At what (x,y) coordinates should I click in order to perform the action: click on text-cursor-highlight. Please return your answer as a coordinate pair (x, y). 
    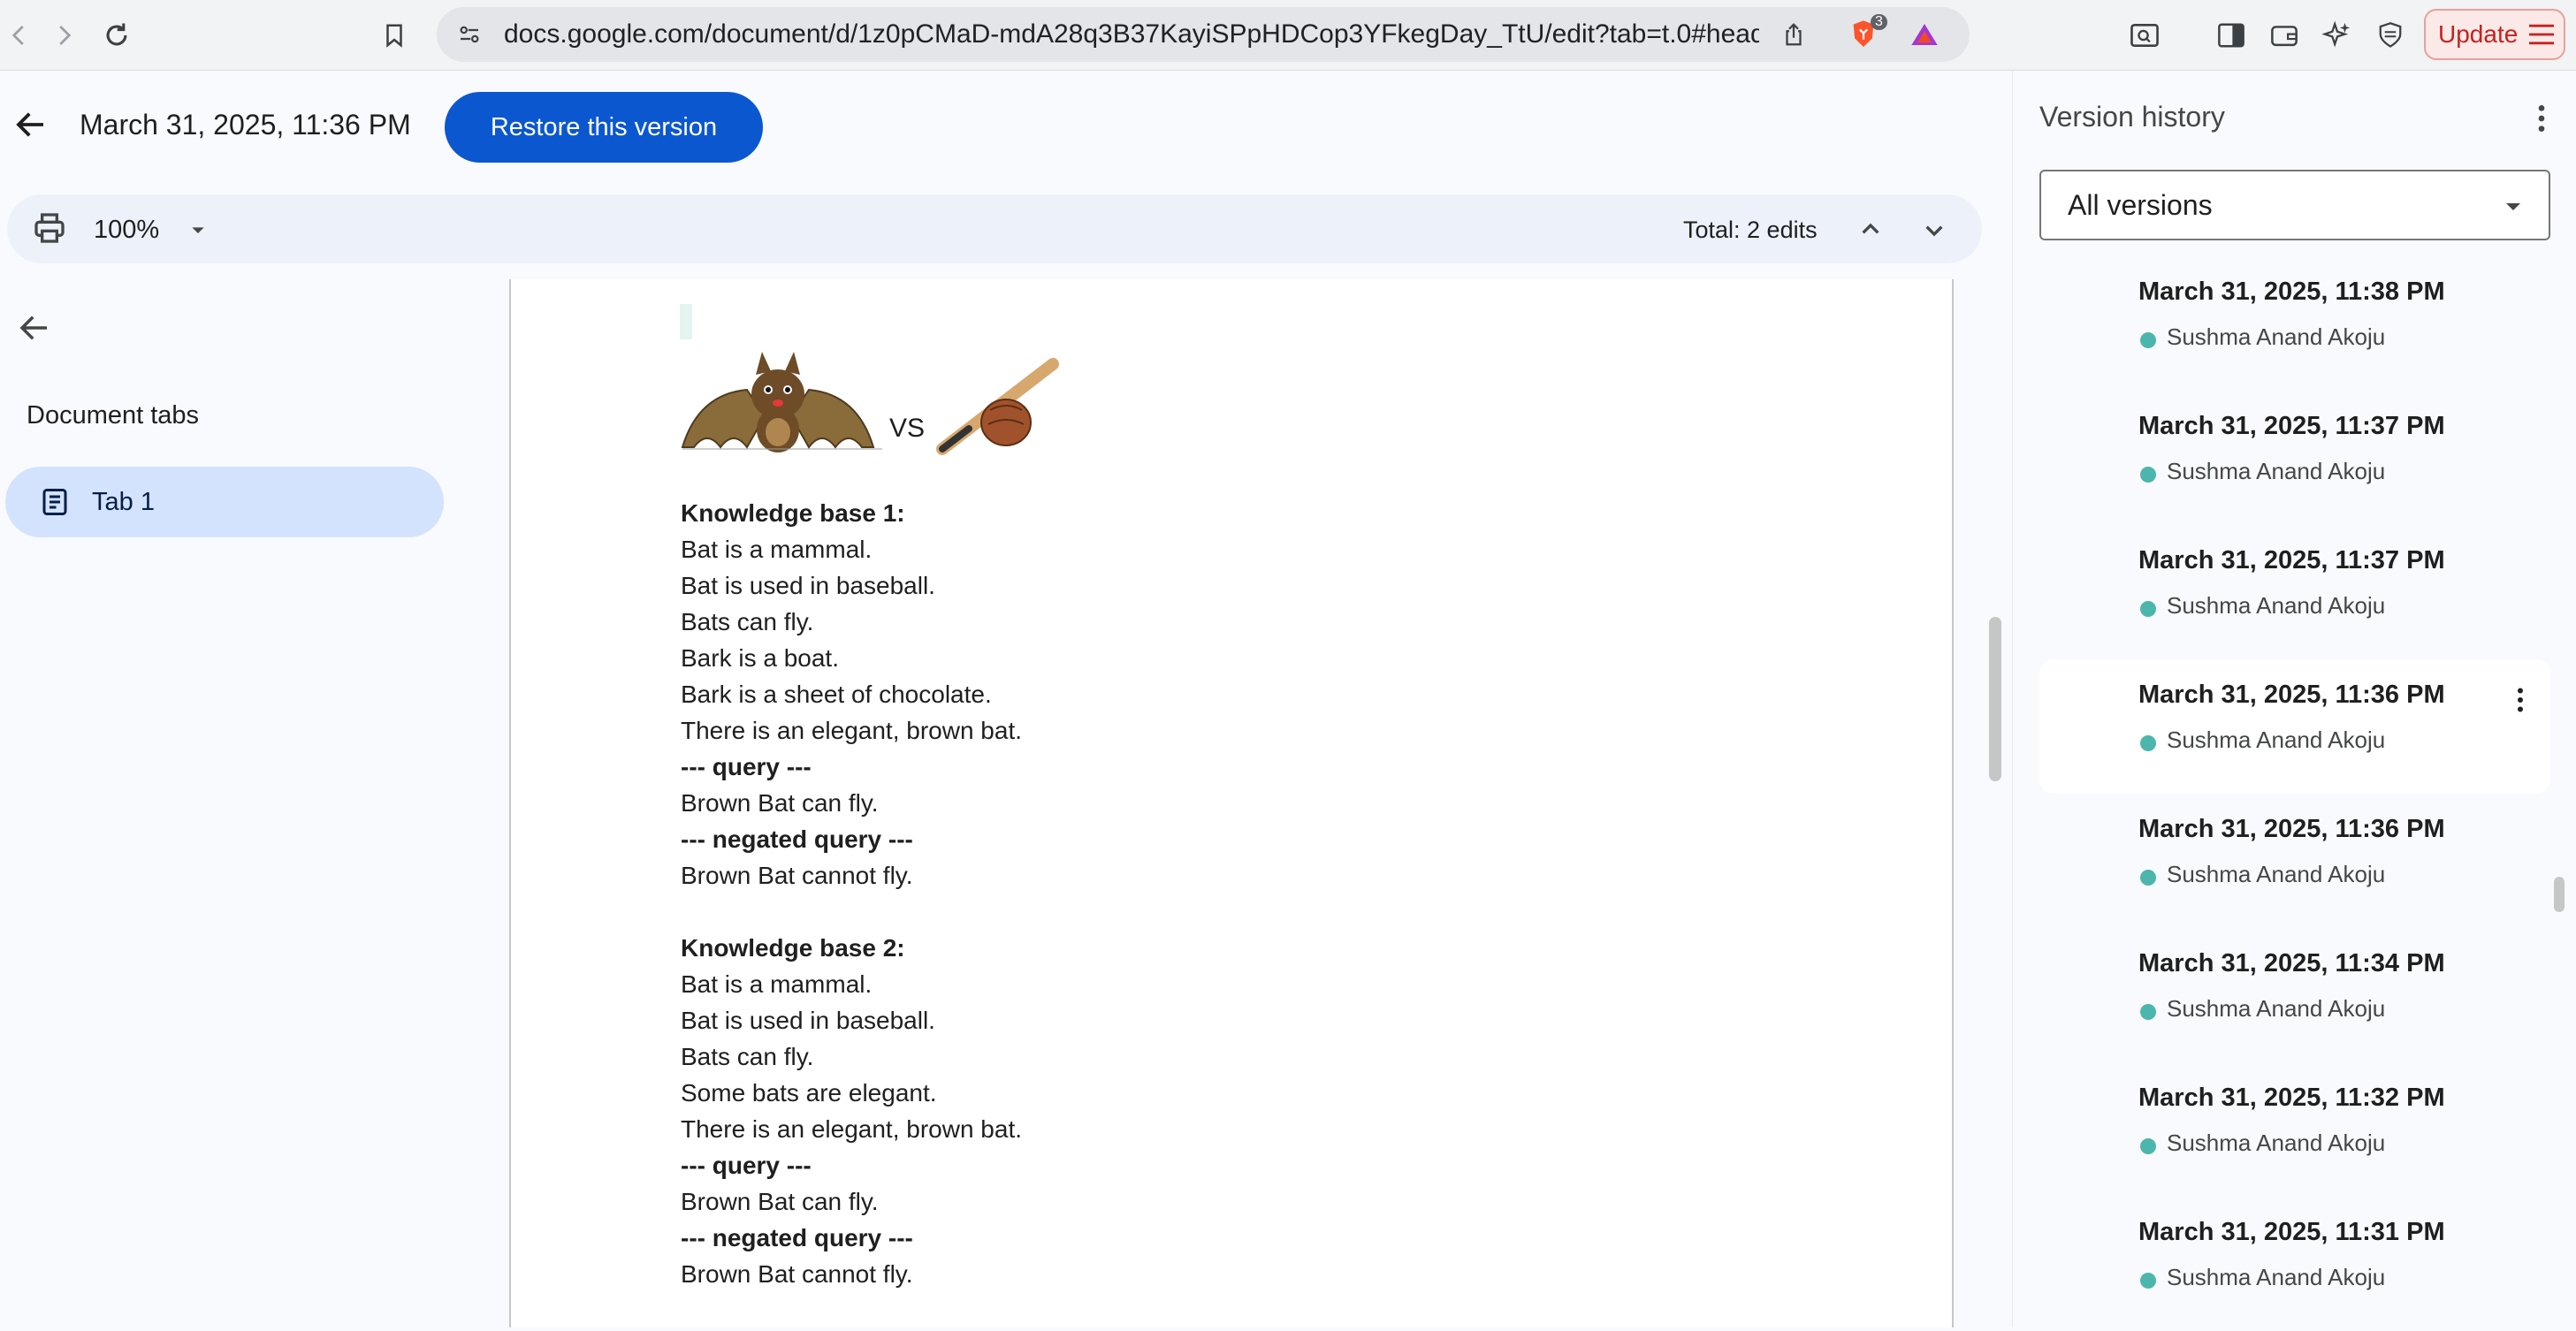
    Looking at the image, I should click on (686, 321).